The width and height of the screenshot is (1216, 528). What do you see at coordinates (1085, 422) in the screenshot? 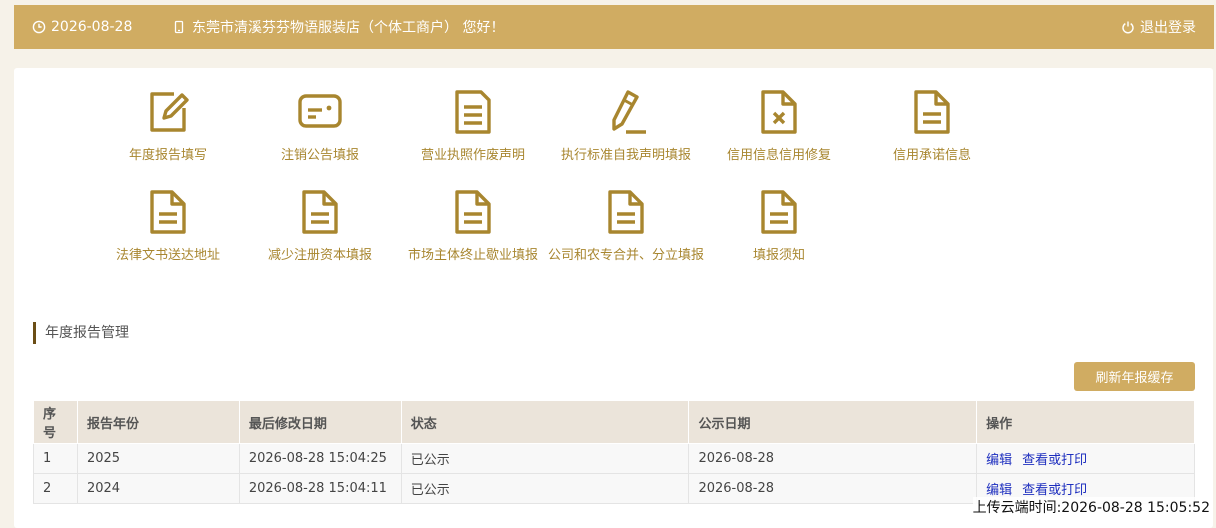
I see `header-actions: 操作` at bounding box center [1085, 422].